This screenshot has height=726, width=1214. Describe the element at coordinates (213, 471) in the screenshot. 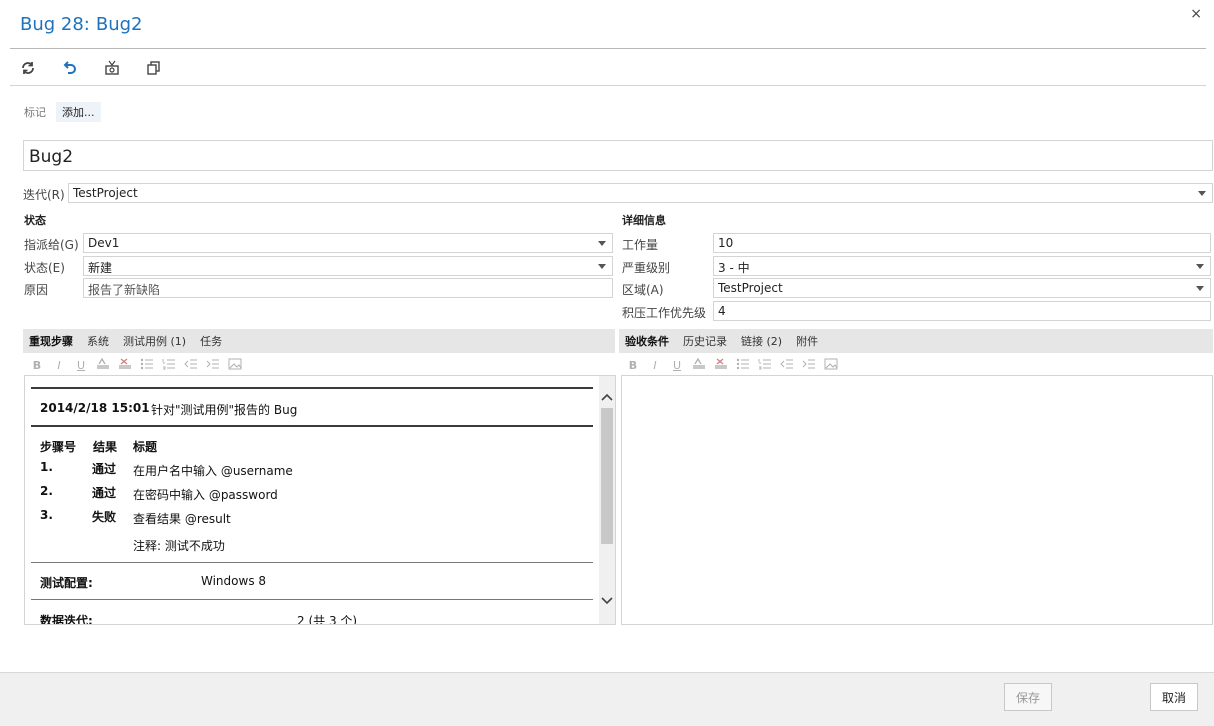

I see `step-title: 在用户名中输入 @username` at that location.